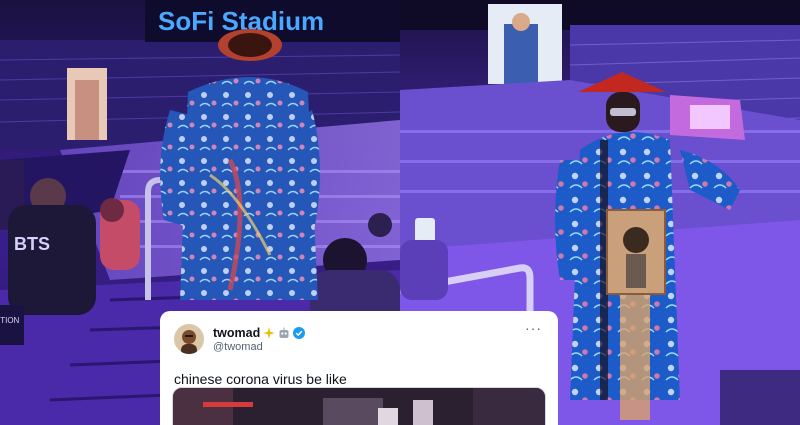 The width and height of the screenshot is (800, 425). I want to click on display-name: twomad, so click(236, 333).